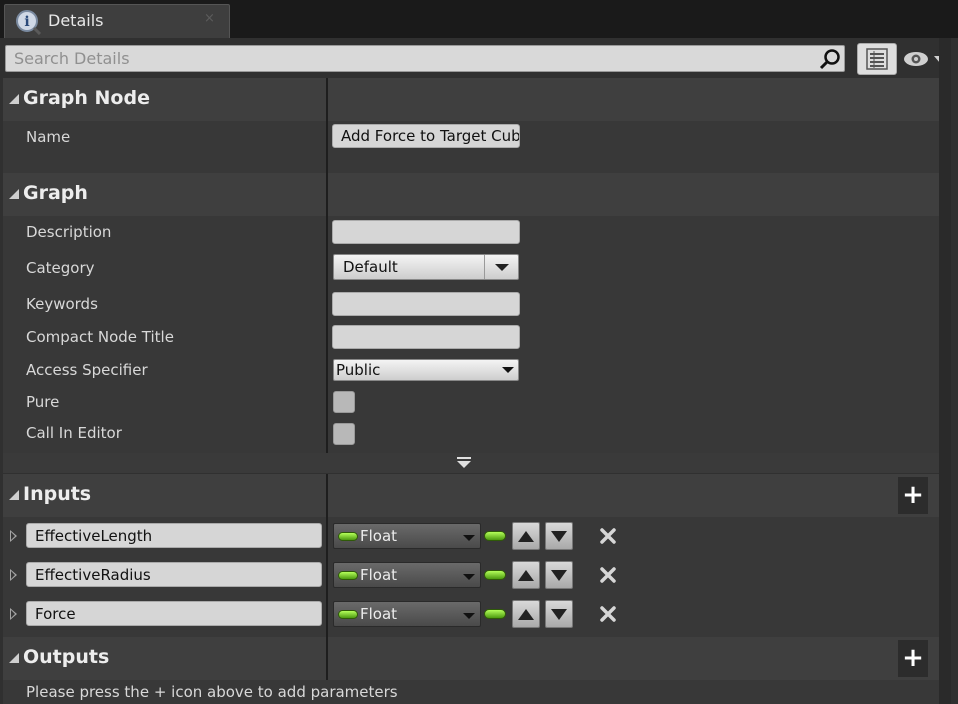 The image size is (958, 704). What do you see at coordinates (370, 267) in the screenshot?
I see `category-value: Default` at bounding box center [370, 267].